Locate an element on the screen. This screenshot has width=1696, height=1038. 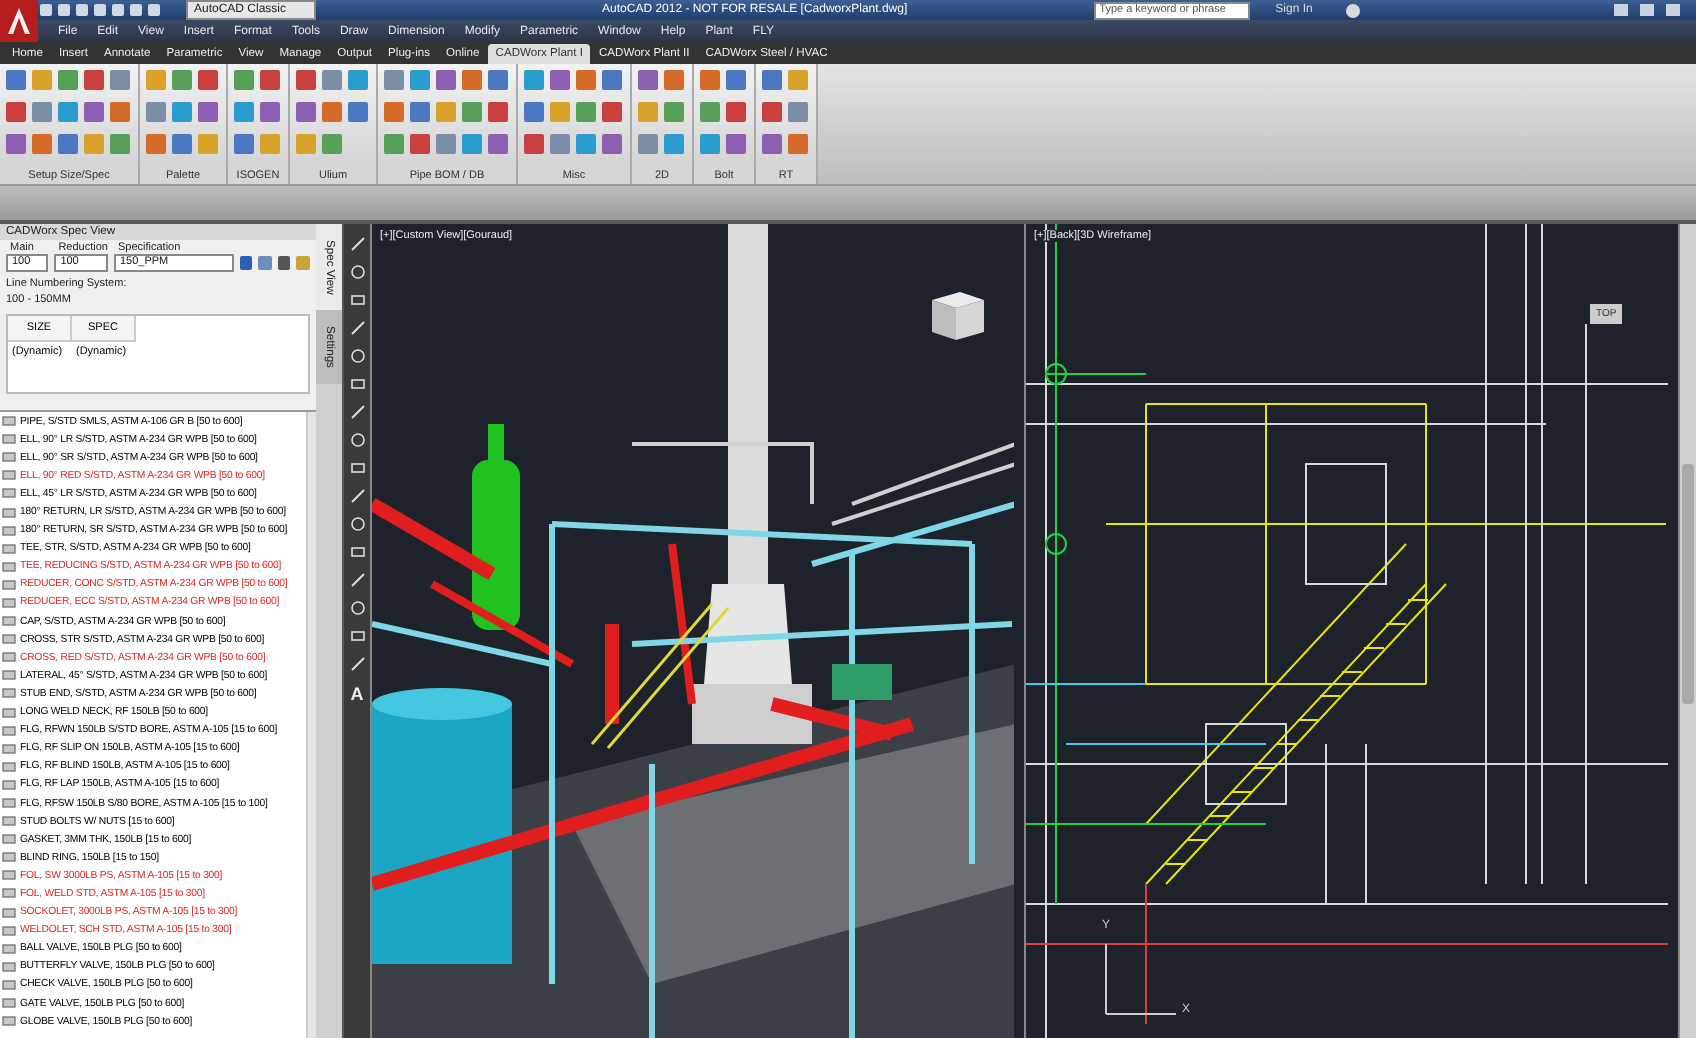
text-tool-button: A is located at coordinates (357, 694).